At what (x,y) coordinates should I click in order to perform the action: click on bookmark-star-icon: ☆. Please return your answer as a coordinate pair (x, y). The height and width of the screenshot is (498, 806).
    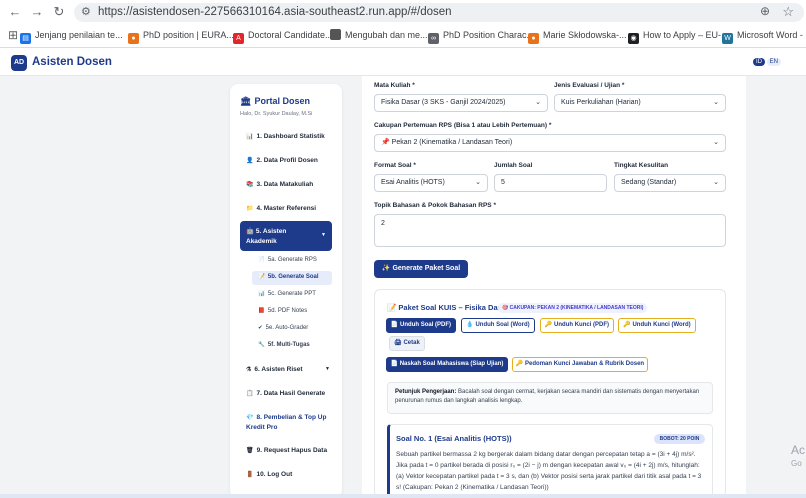
    Looking at the image, I should click on (788, 12).